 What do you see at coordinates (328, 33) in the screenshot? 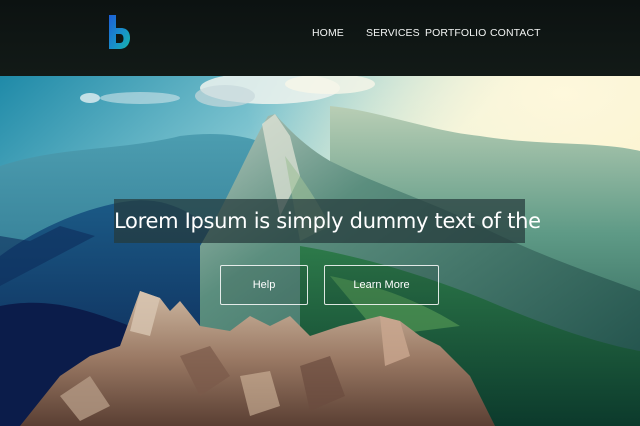
I see `nav-home-link: HOME` at bounding box center [328, 33].